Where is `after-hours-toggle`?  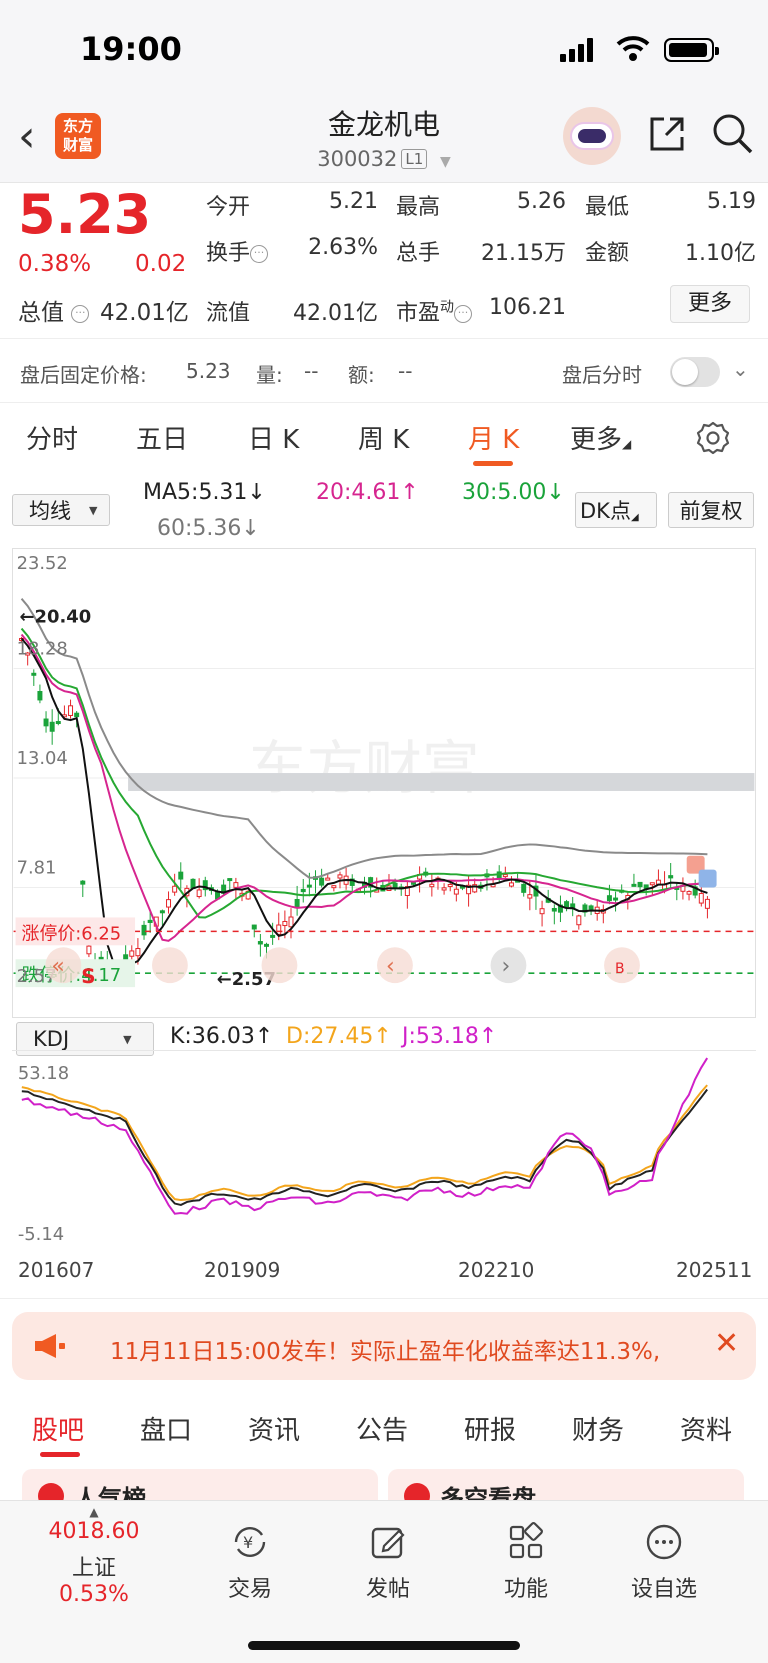
after-hours-toggle is located at coordinates (695, 372).